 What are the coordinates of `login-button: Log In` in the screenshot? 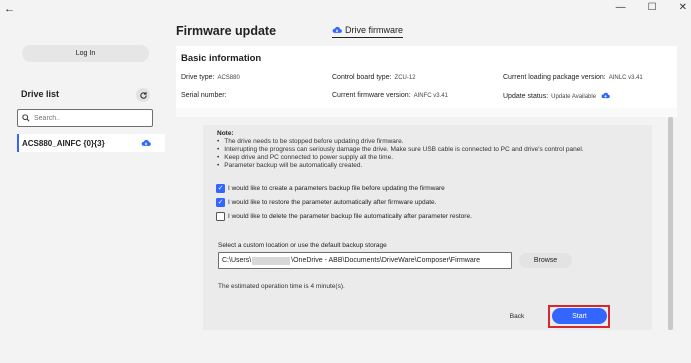 It's located at (85, 53).